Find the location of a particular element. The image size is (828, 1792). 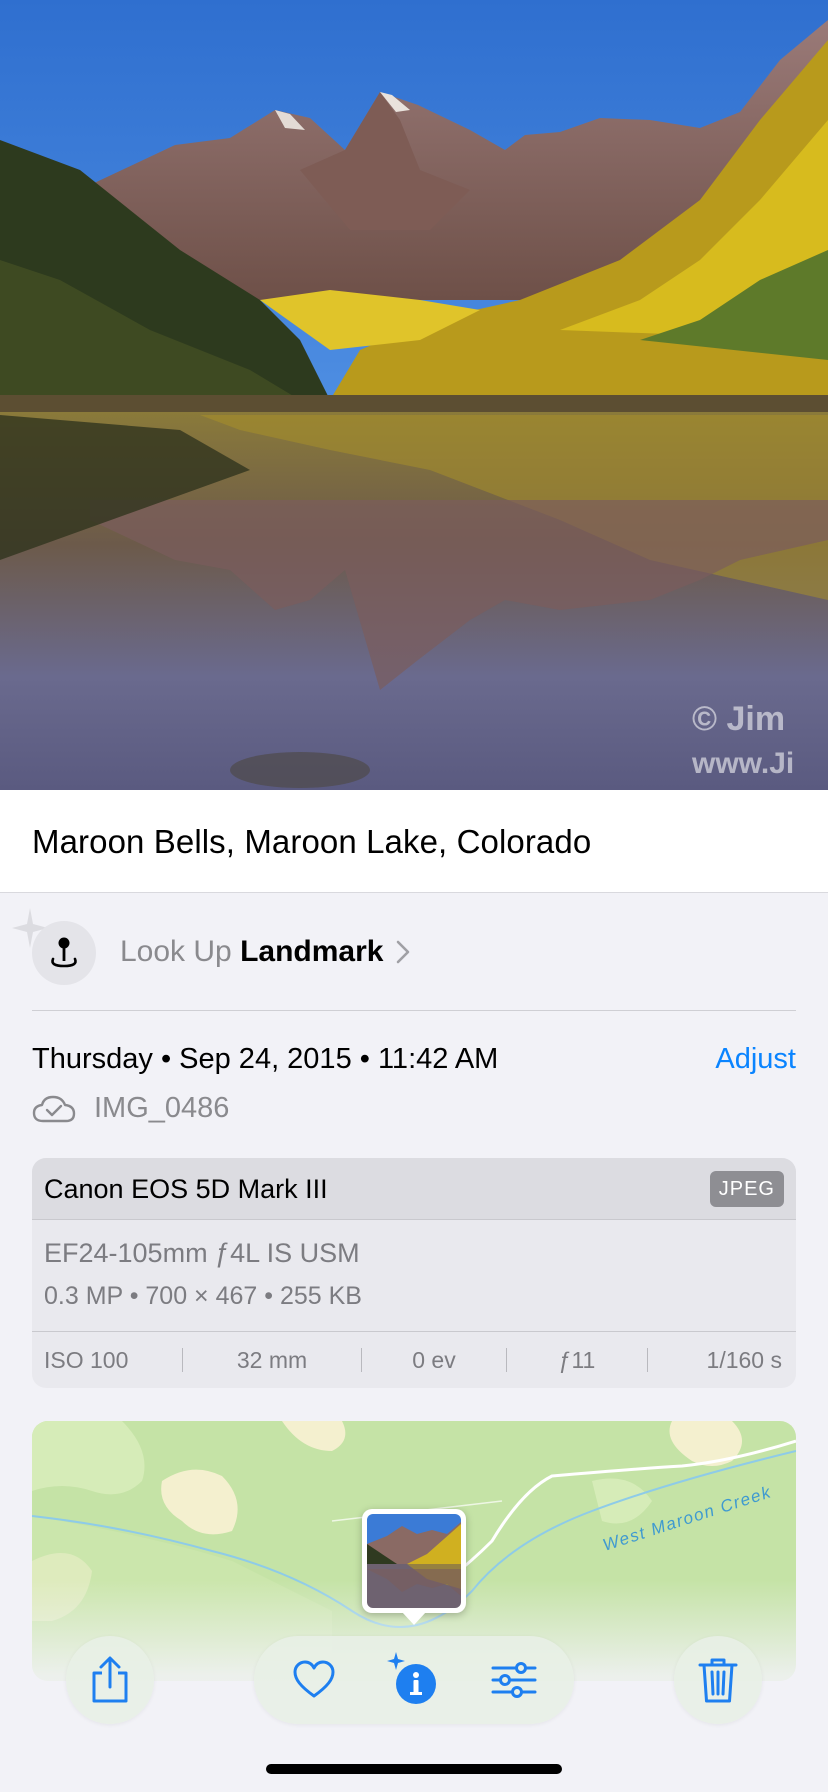

photo-thumbnail is located at coordinates (414, 1561).